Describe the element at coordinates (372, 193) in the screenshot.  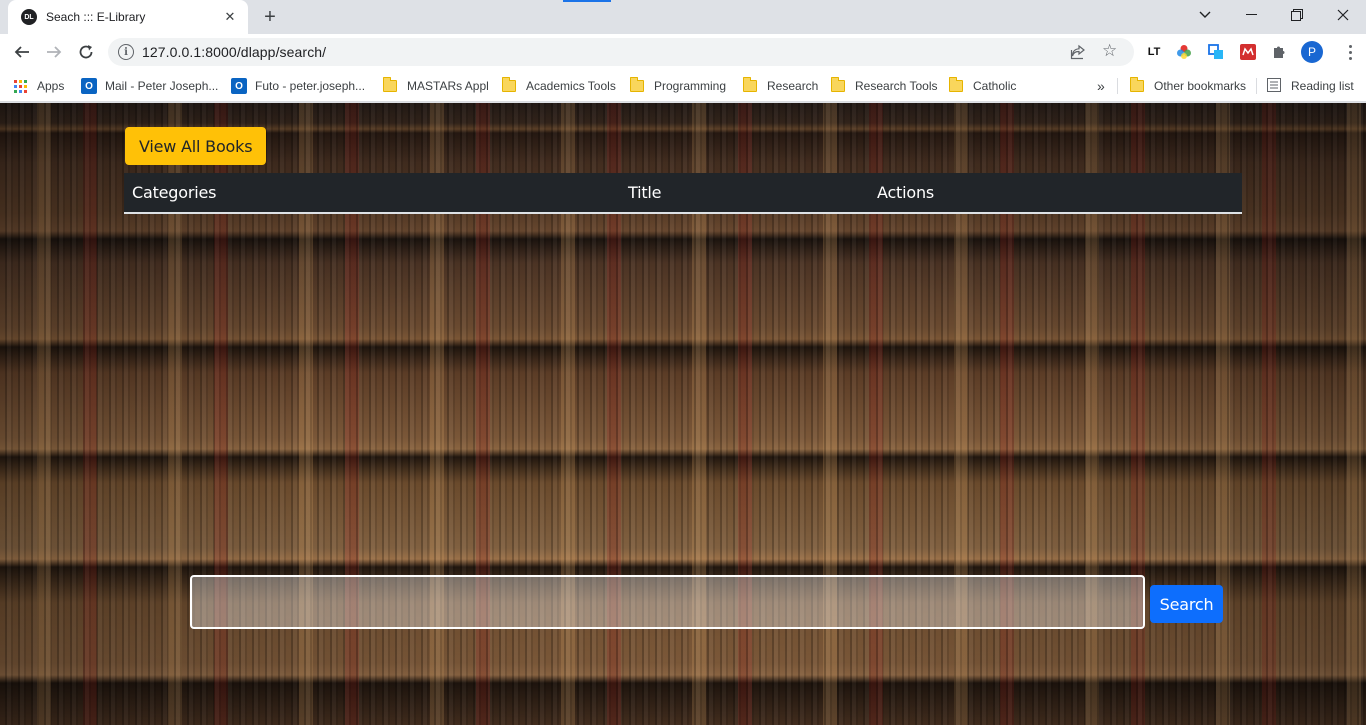
I see `categories-column-header: Categories` at that location.